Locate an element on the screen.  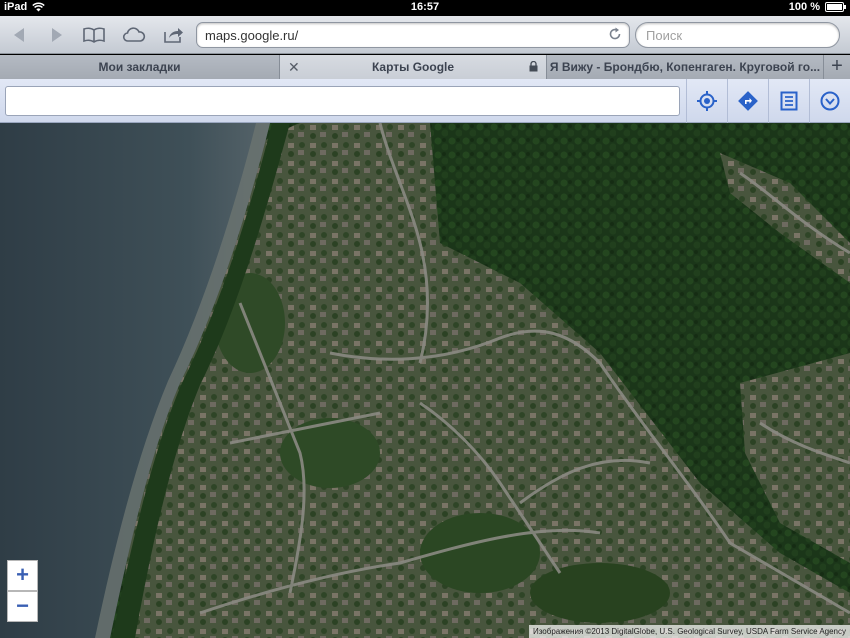
status-time: 16:57 is located at coordinates (425, 7).